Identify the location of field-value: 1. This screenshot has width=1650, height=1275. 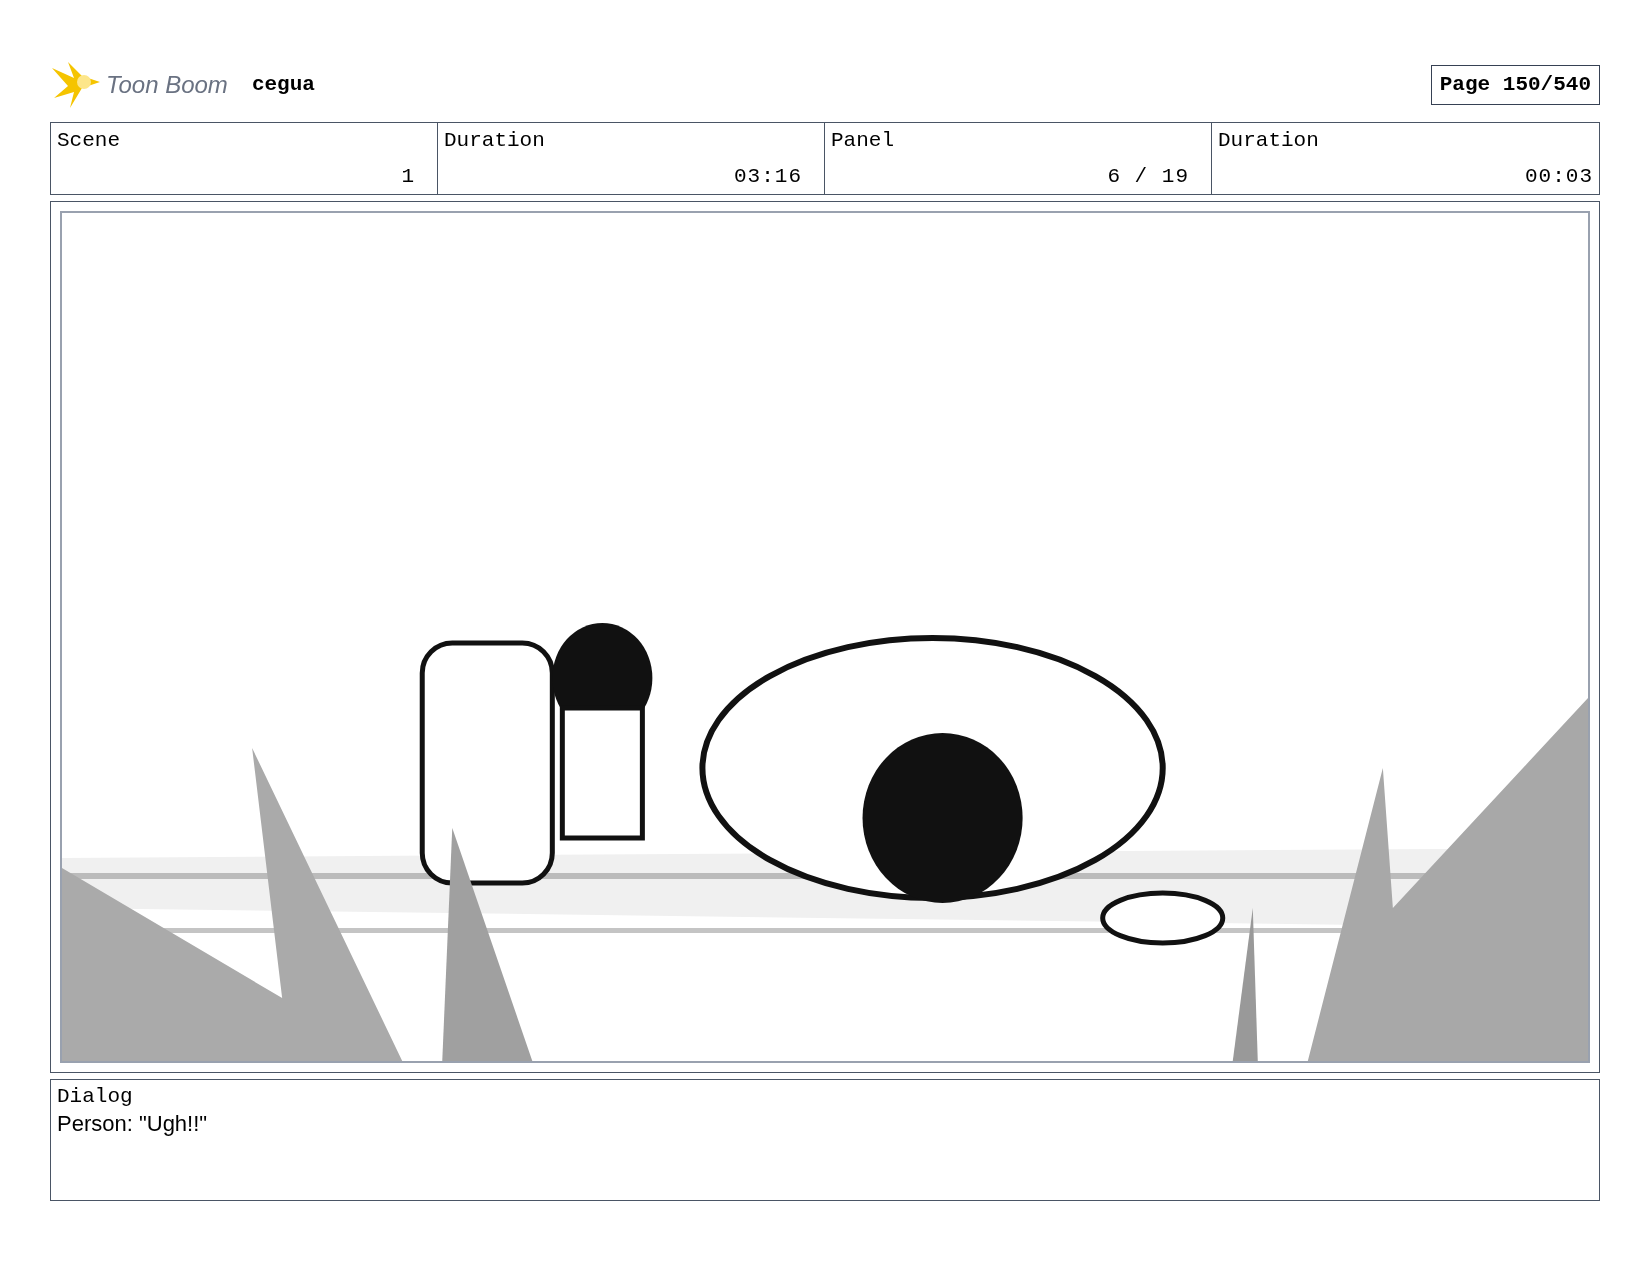
(408, 176).